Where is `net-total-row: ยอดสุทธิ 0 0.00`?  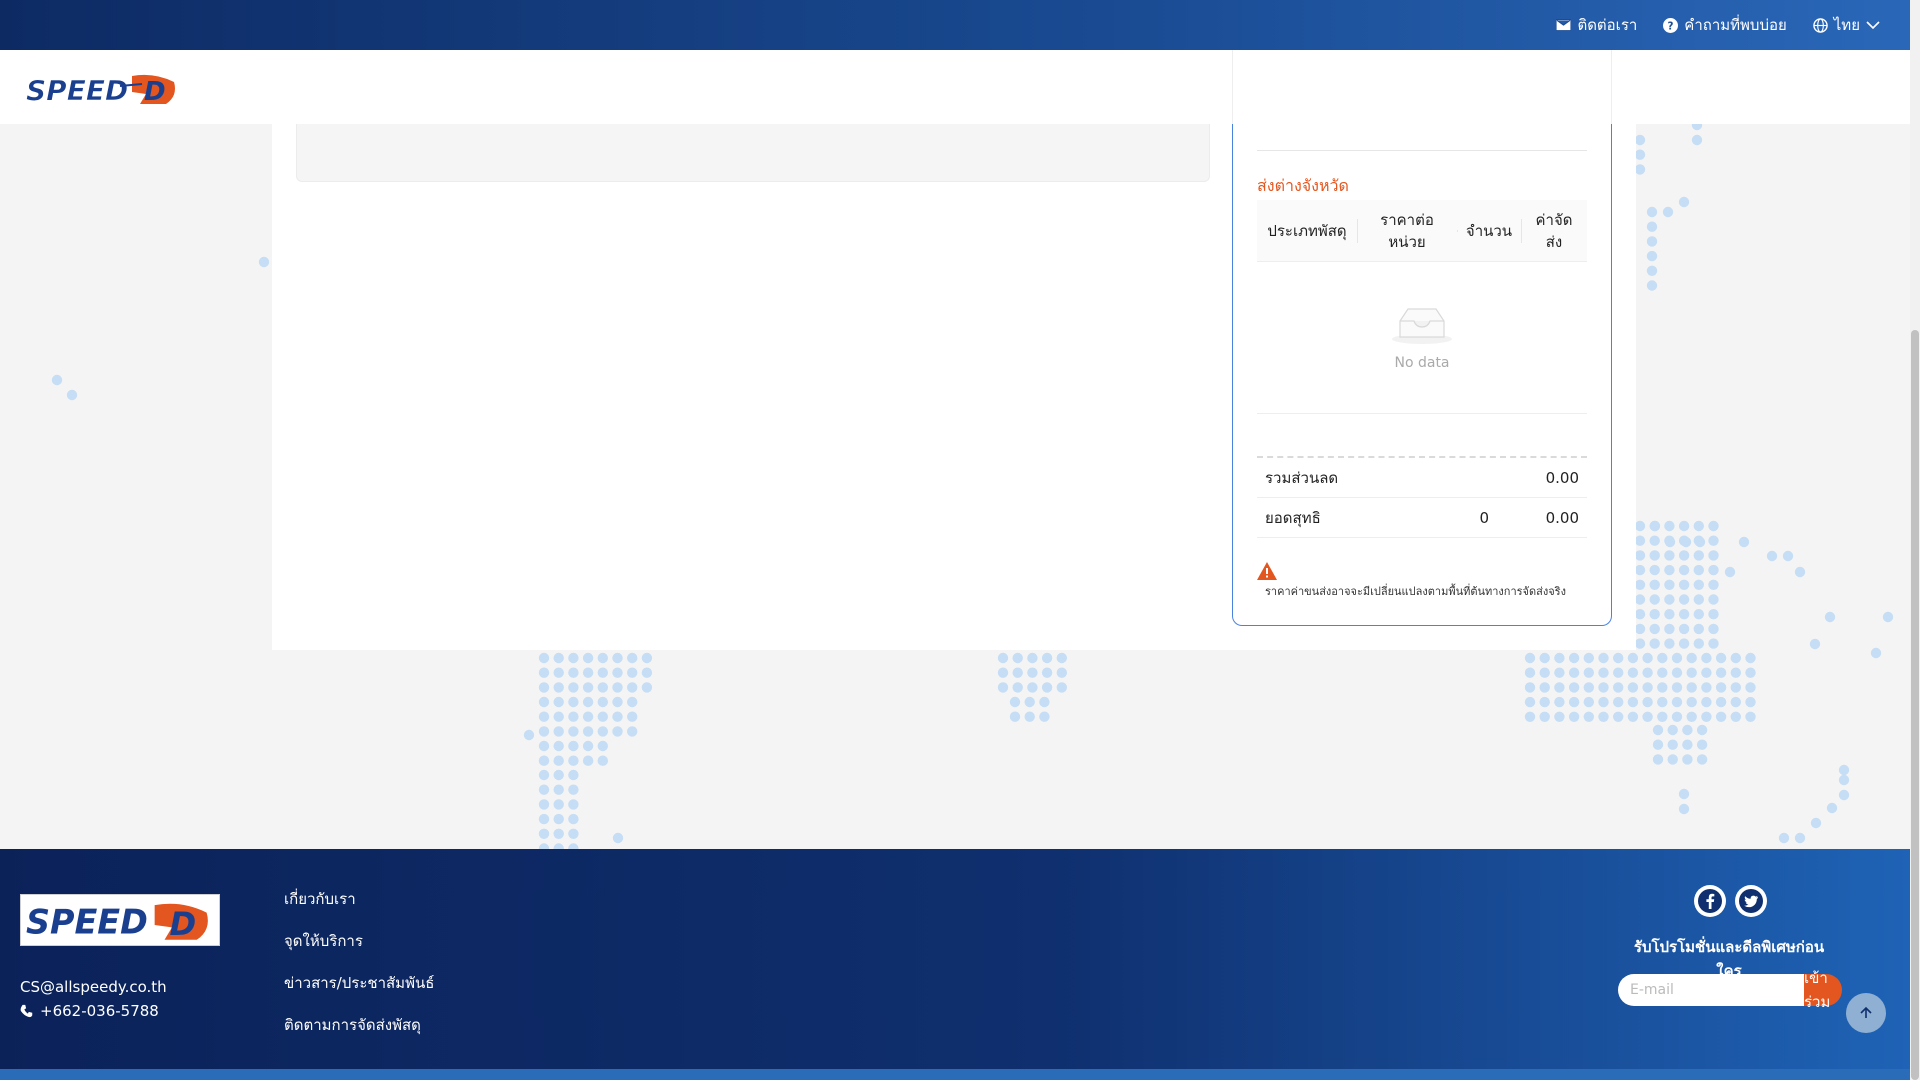
net-total-row: ยอดสุทธิ 0 0.00 is located at coordinates (1422, 518).